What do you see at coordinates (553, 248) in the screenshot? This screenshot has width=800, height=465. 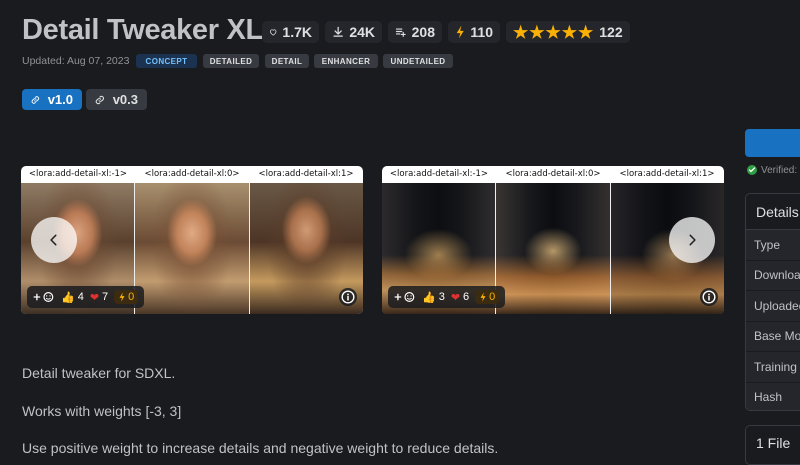 I see `street-image` at bounding box center [553, 248].